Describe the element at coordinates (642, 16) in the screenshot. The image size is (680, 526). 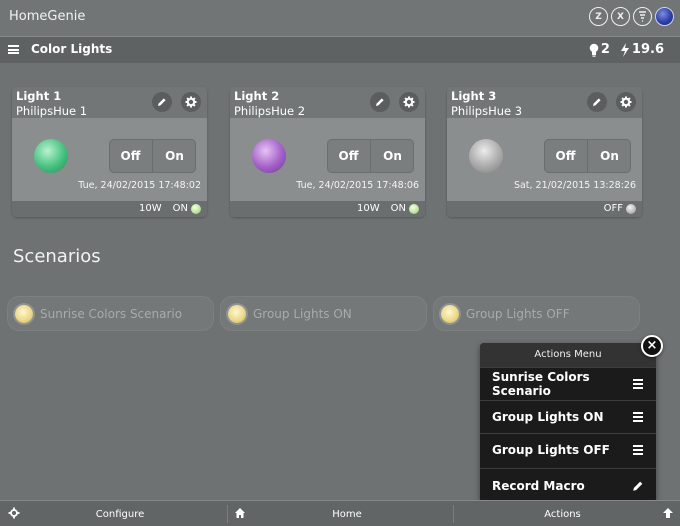
I see `network-icon` at that location.